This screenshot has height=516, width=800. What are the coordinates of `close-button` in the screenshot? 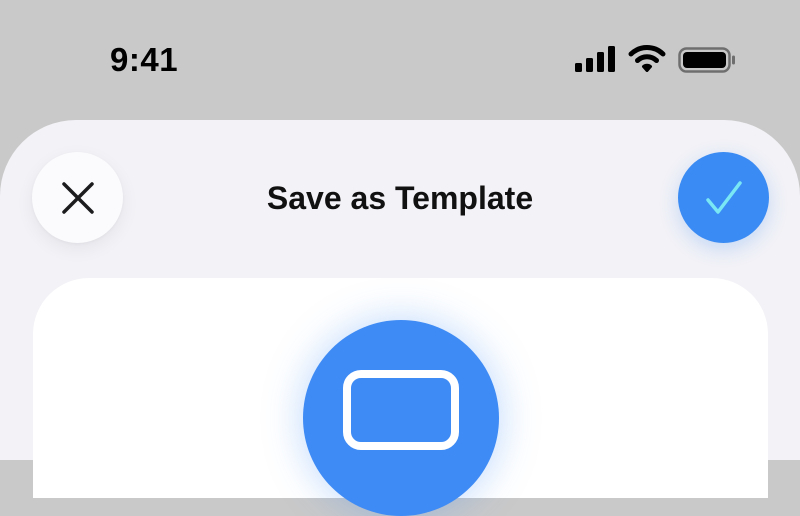 It's located at (77, 197).